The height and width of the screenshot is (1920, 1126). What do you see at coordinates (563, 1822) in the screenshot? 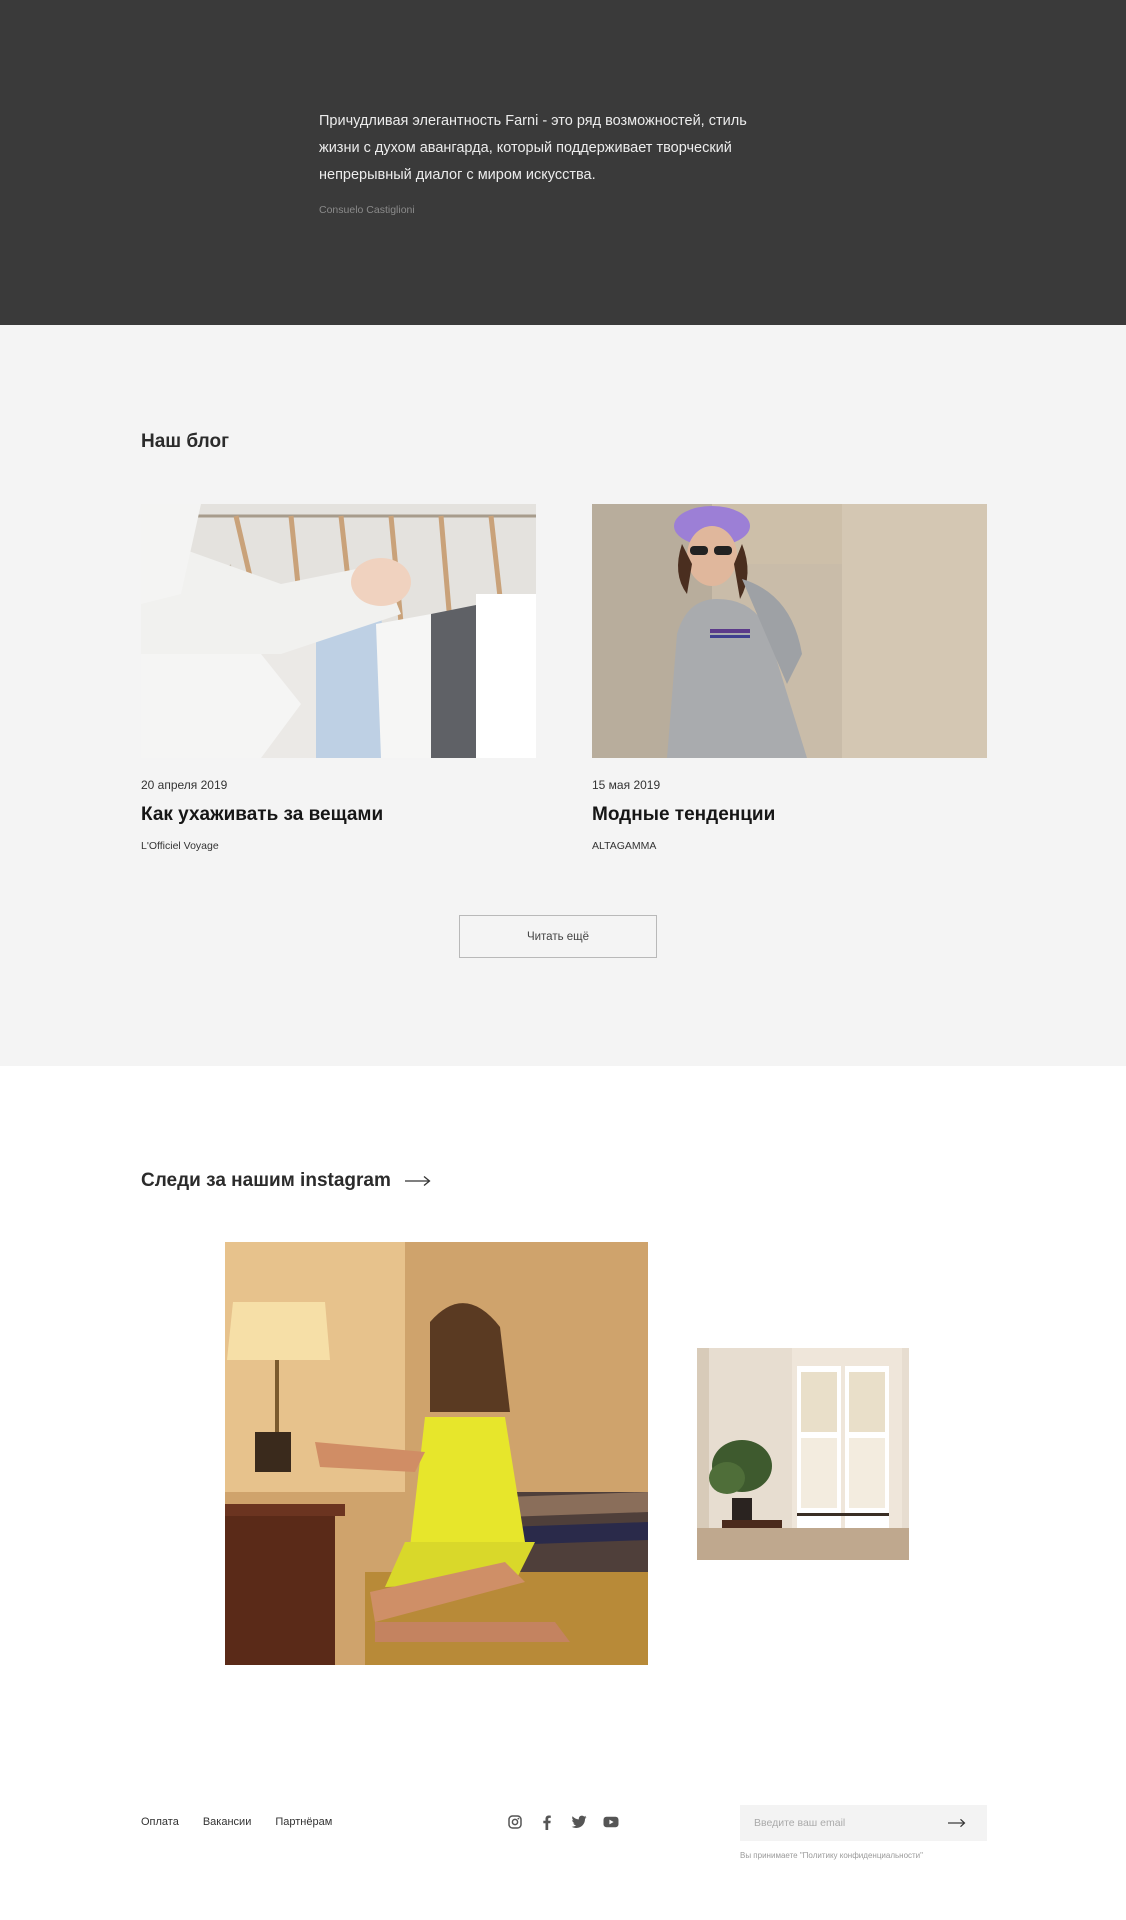
I see `social-icons` at bounding box center [563, 1822].